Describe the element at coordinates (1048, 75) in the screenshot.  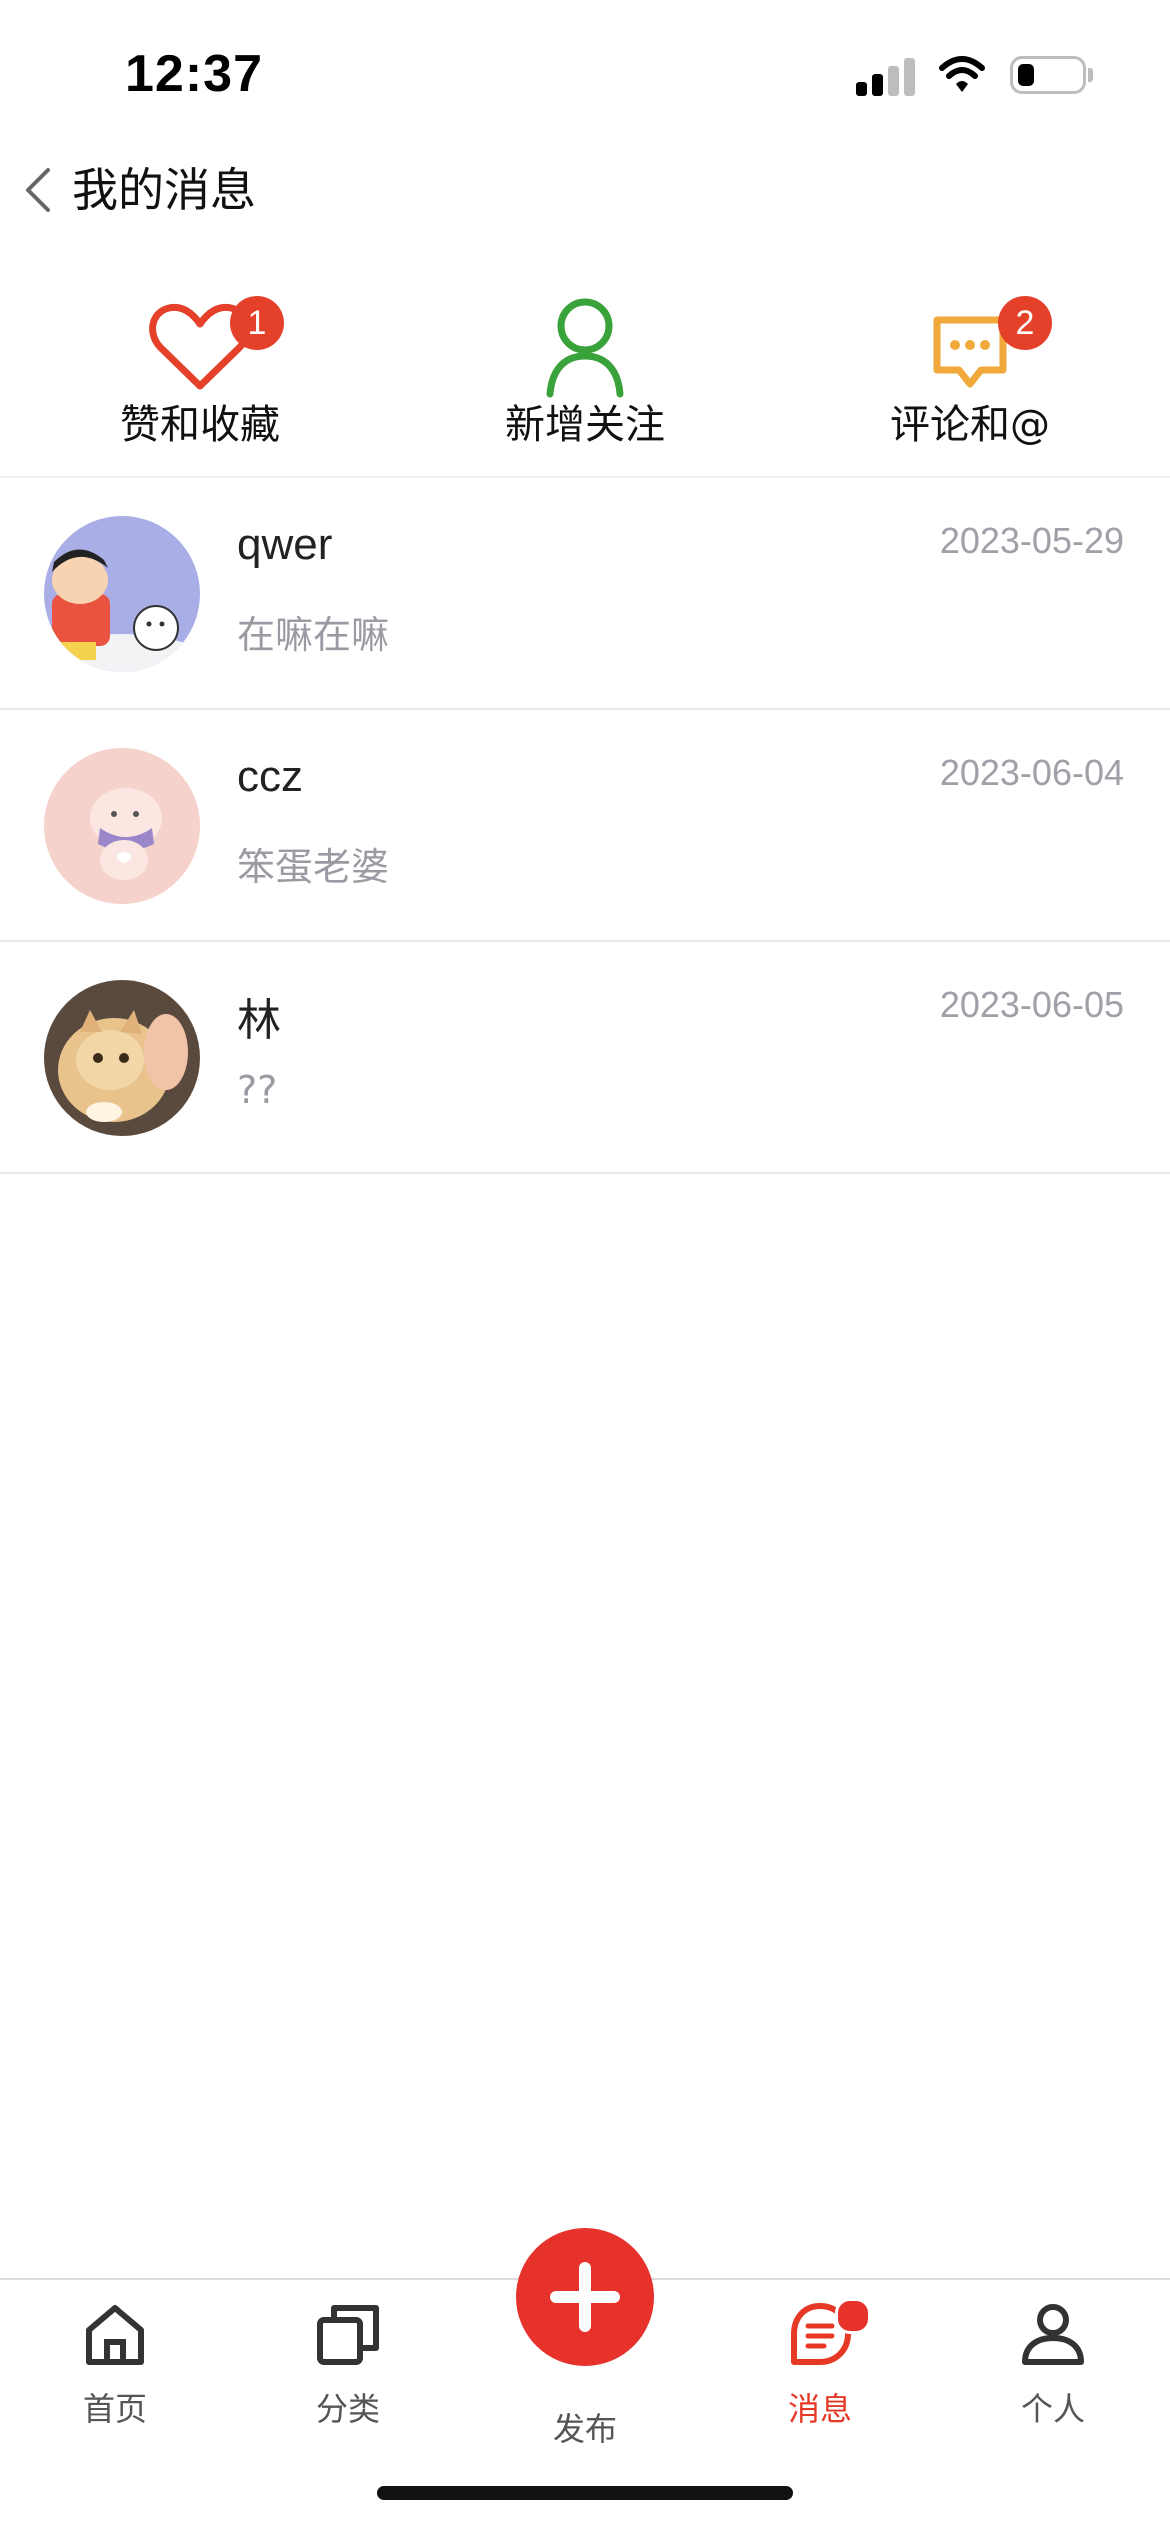
I see `battery-icon` at that location.